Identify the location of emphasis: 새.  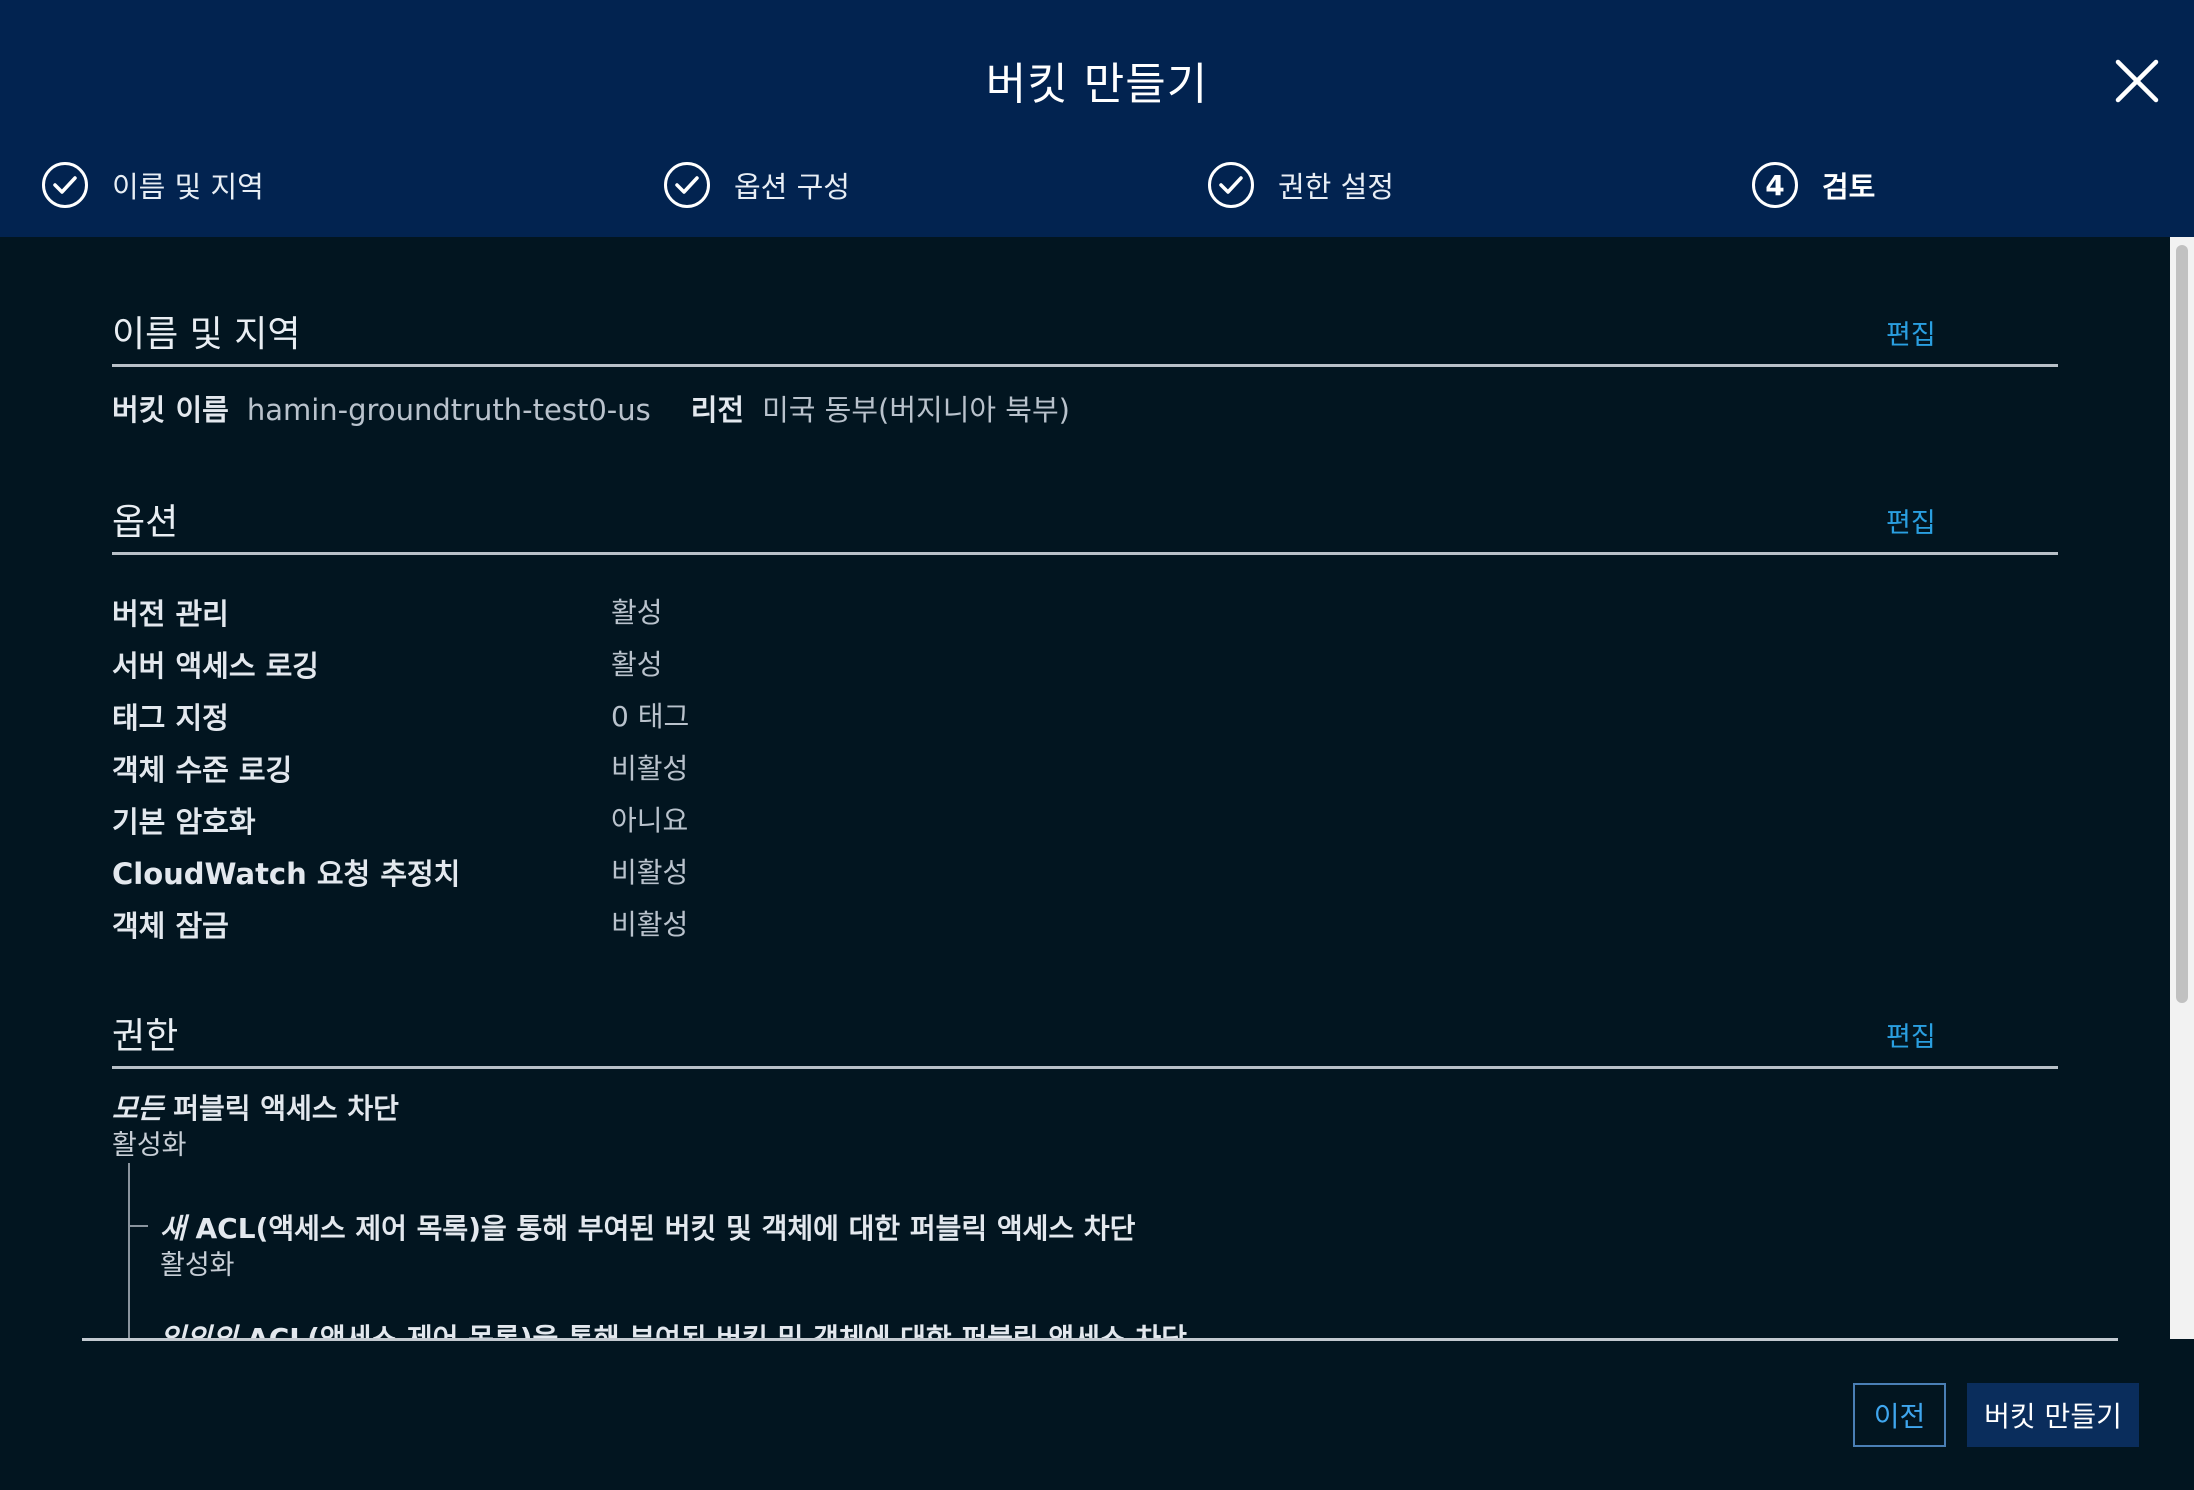
(173, 1228).